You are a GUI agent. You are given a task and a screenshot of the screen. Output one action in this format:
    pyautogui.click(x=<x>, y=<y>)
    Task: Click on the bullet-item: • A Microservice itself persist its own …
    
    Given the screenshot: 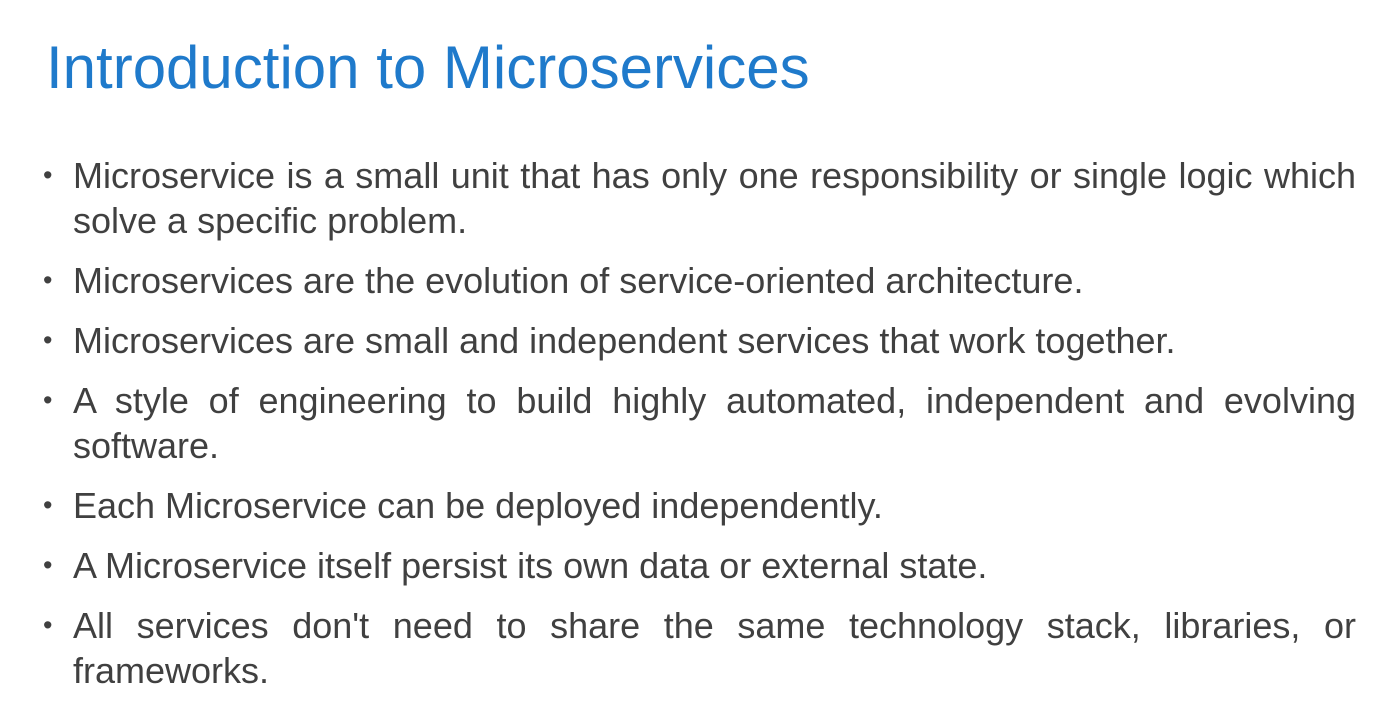 What is the action you would take?
    pyautogui.click(x=699, y=565)
    